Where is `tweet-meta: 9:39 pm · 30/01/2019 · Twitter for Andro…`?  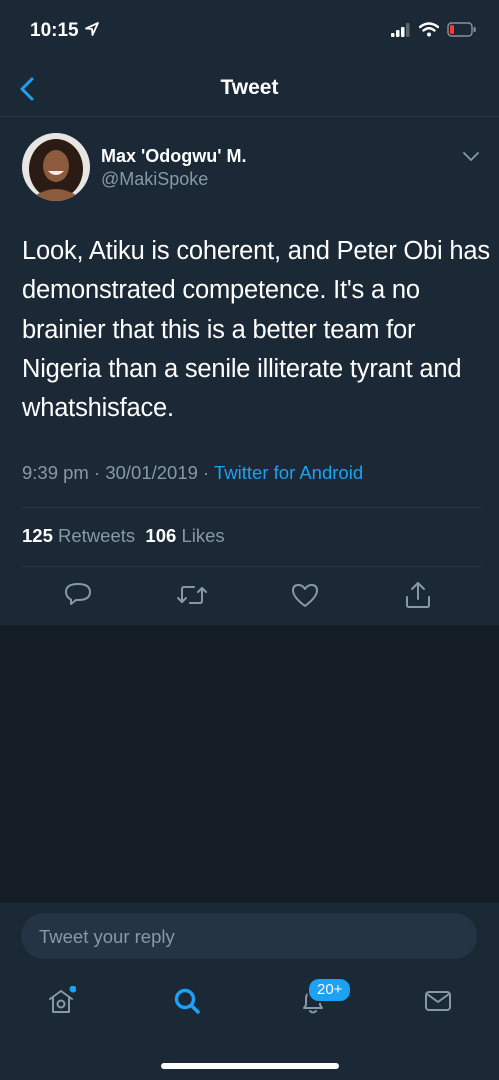
tweet-meta: 9:39 pm · 30/01/2019 · Twitter for Andro… is located at coordinates (192, 473).